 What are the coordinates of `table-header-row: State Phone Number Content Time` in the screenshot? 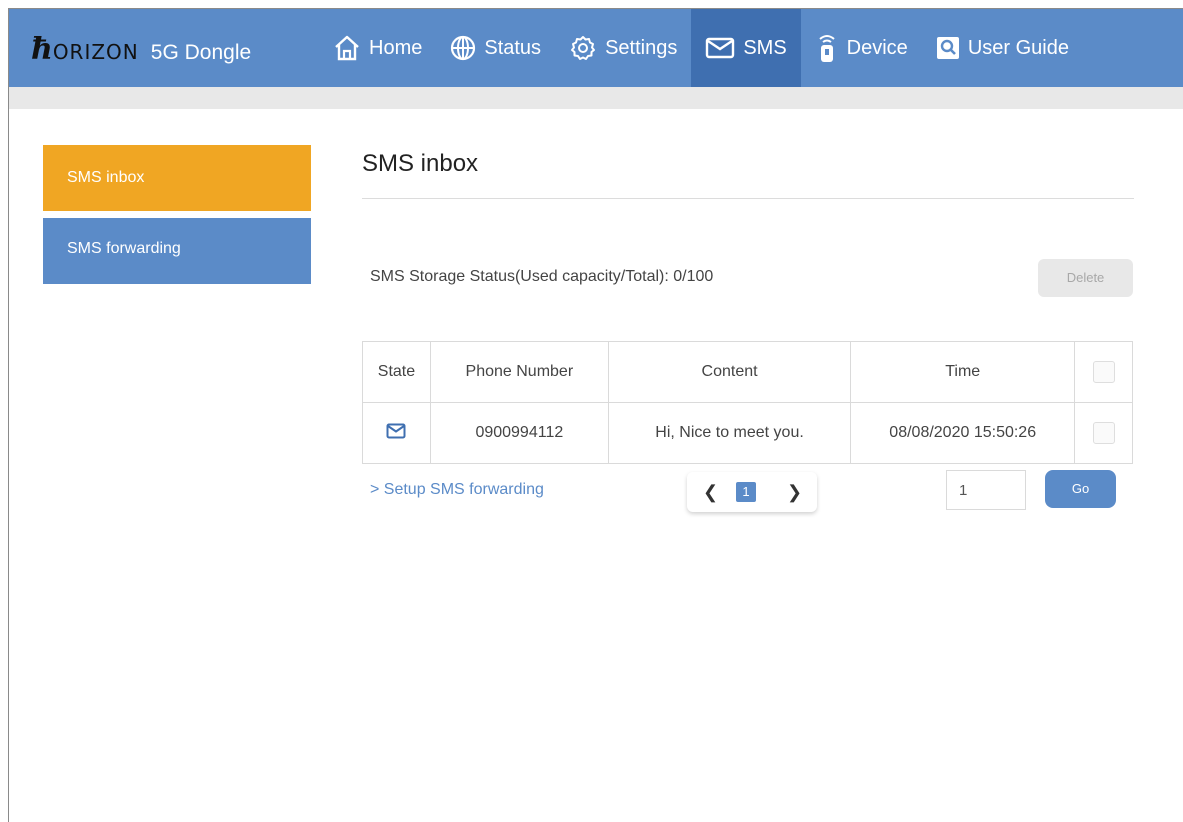 It's located at (747, 372).